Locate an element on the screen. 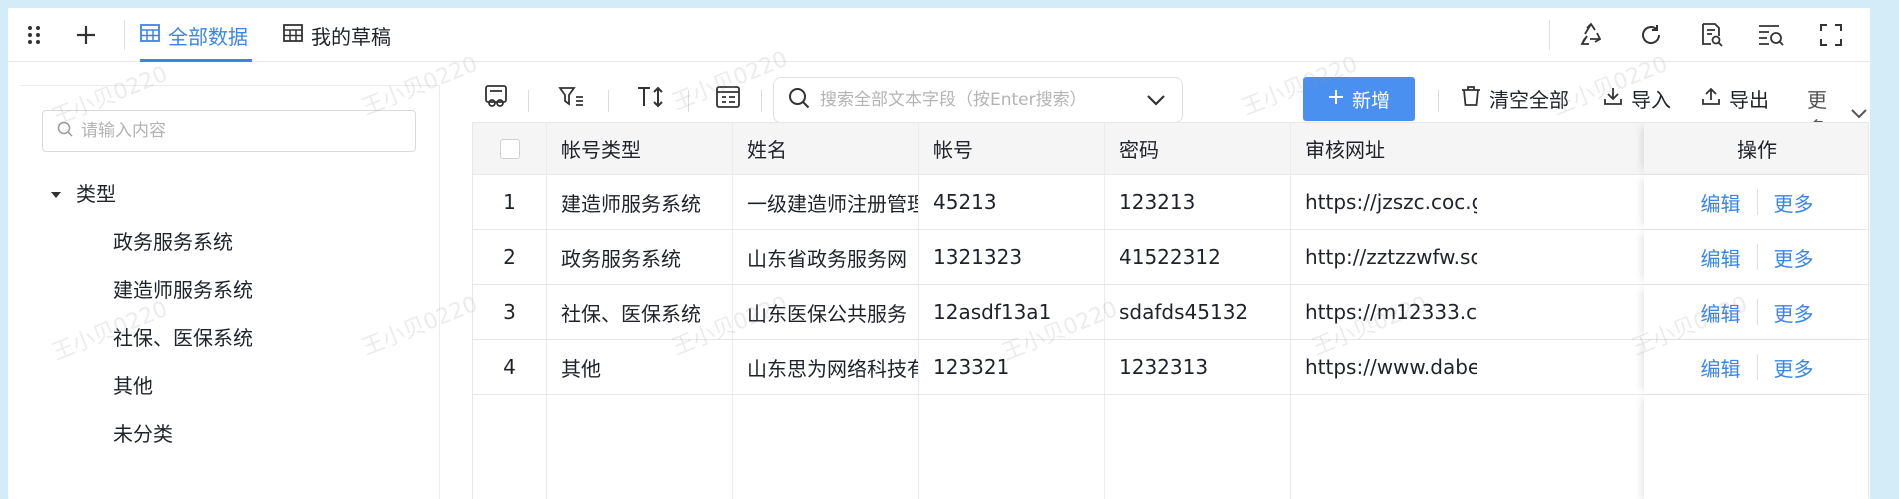 The image size is (1899, 499). tree-root-type: 类型 is located at coordinates (83, 192).